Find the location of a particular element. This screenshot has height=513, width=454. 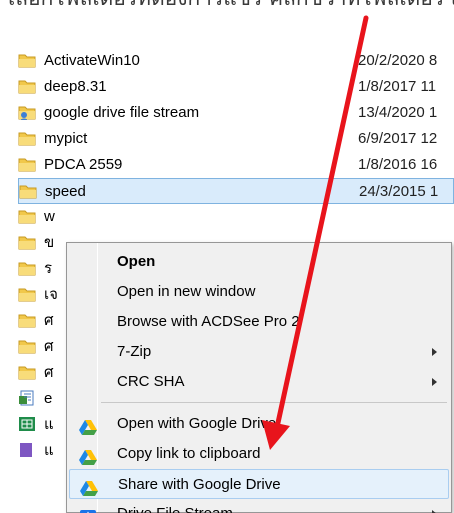

file-date: 24/3/2015 1 is located at coordinates (399, 191).